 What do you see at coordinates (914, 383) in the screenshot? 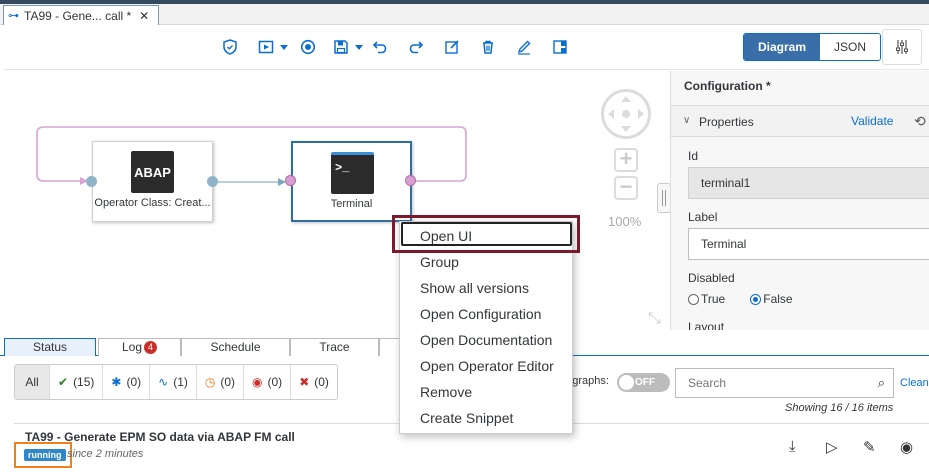
I see `clean-link: Clean` at bounding box center [914, 383].